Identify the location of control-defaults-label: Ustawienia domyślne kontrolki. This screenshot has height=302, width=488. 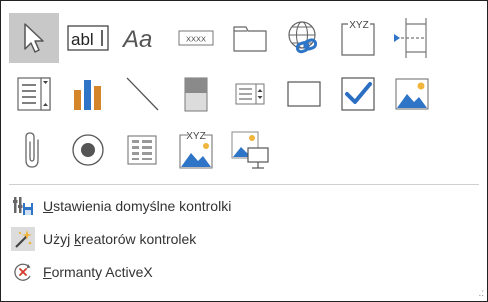
(137, 206).